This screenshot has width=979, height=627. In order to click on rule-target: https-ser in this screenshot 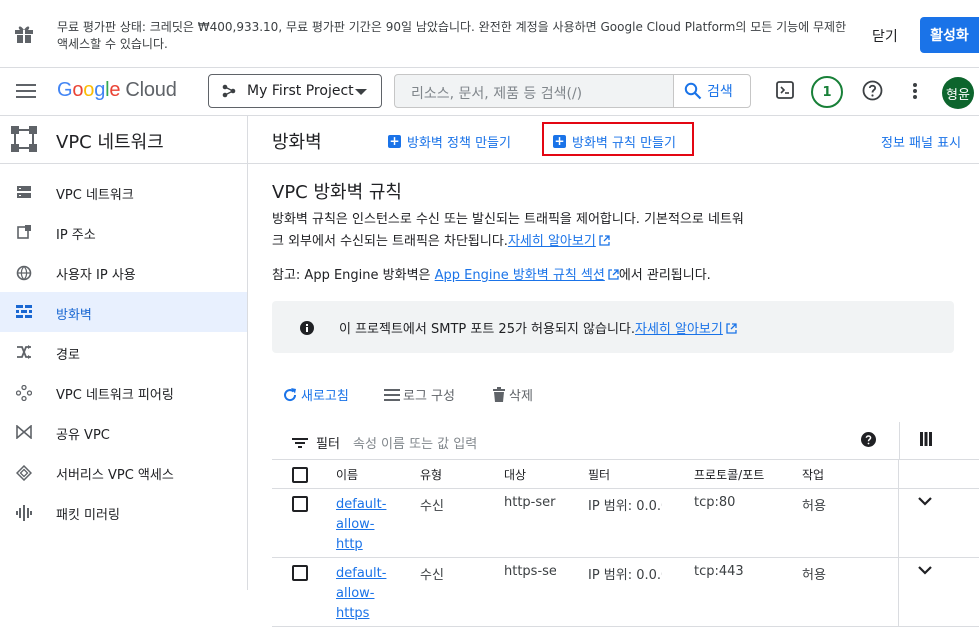, I will do `click(530, 571)`.